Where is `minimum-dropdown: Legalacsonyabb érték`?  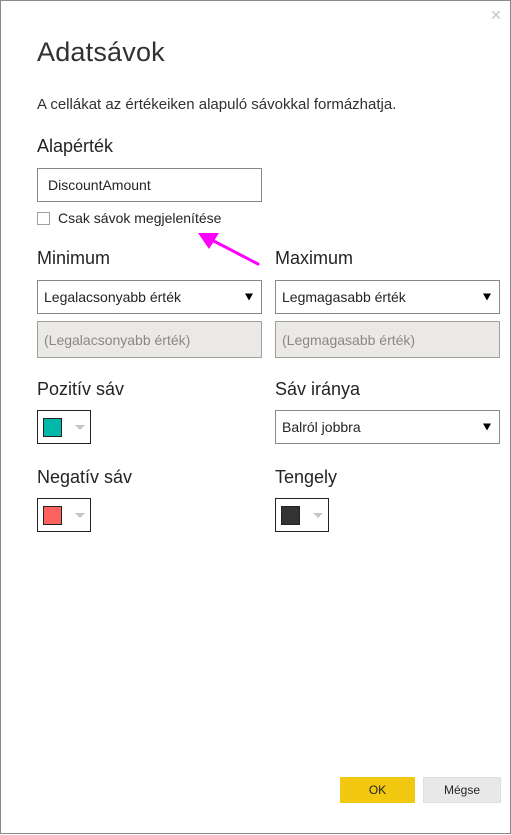
minimum-dropdown: Legalacsonyabb érték is located at coordinates (149, 297).